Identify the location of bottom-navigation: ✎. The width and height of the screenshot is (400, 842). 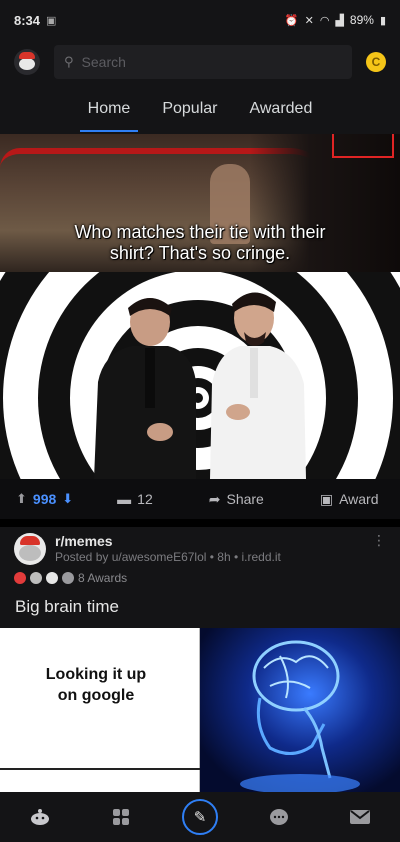
(200, 817).